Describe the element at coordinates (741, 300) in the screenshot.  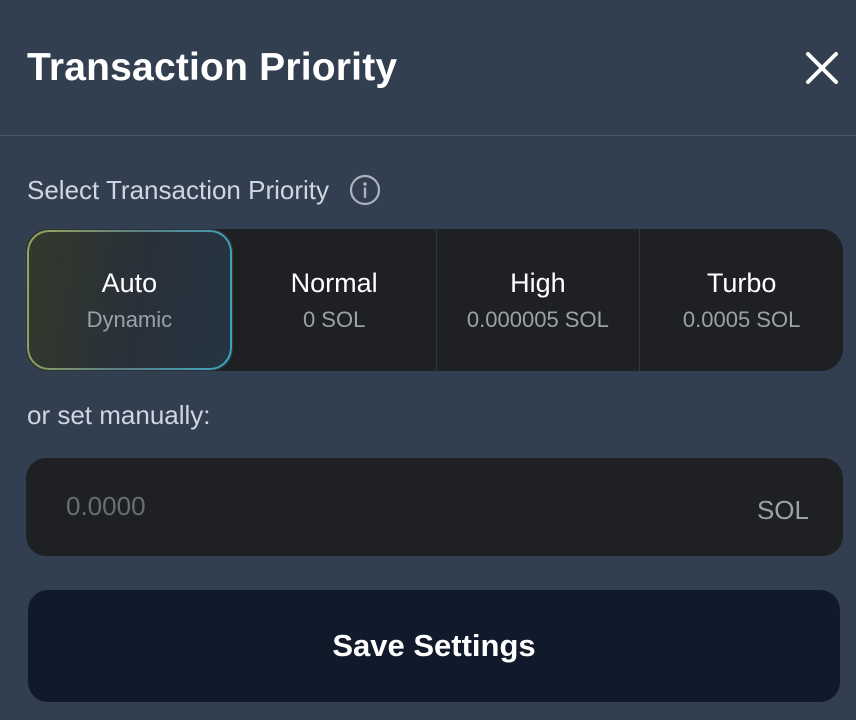
I see `priority-option-turbo: Turbo 0.0005 SOL` at that location.